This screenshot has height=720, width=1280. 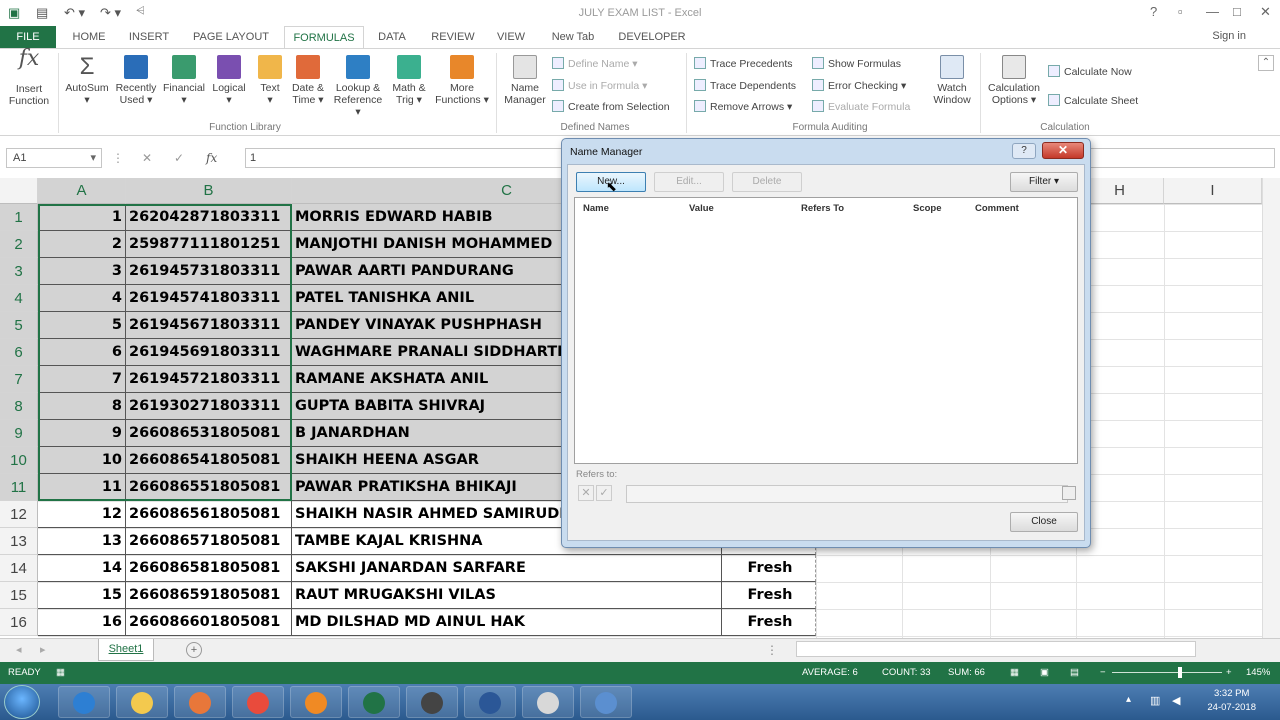 I want to click on tab-file: FILE, so click(x=28, y=37).